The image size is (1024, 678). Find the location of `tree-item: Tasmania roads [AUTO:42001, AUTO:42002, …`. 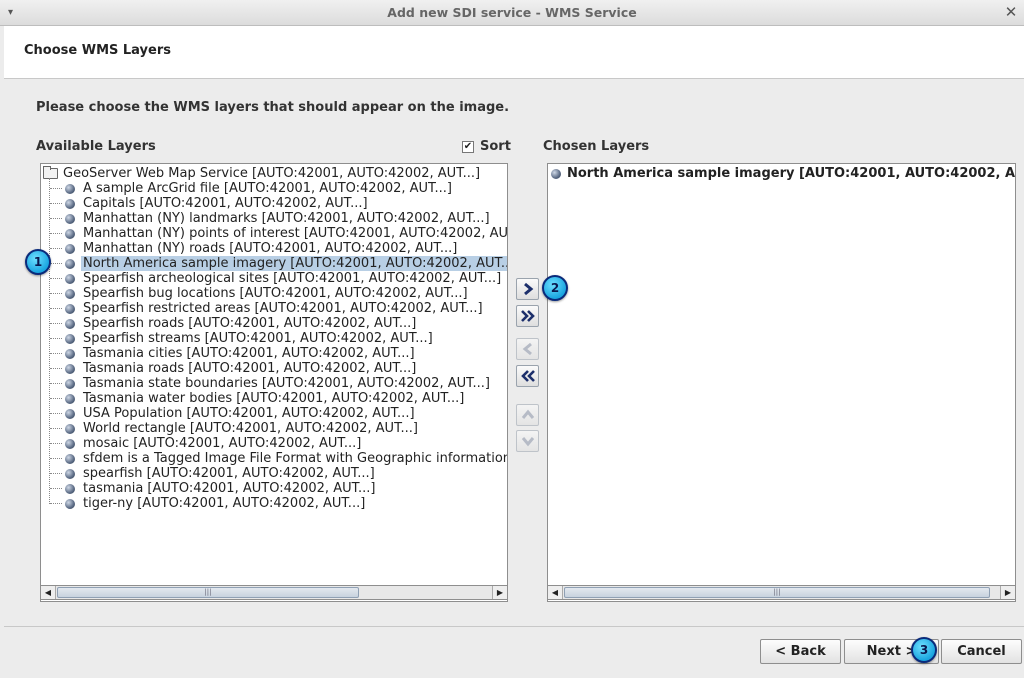

tree-item: Tasmania roads [AUTO:42001, AUTO:42002, … is located at coordinates (274, 368).